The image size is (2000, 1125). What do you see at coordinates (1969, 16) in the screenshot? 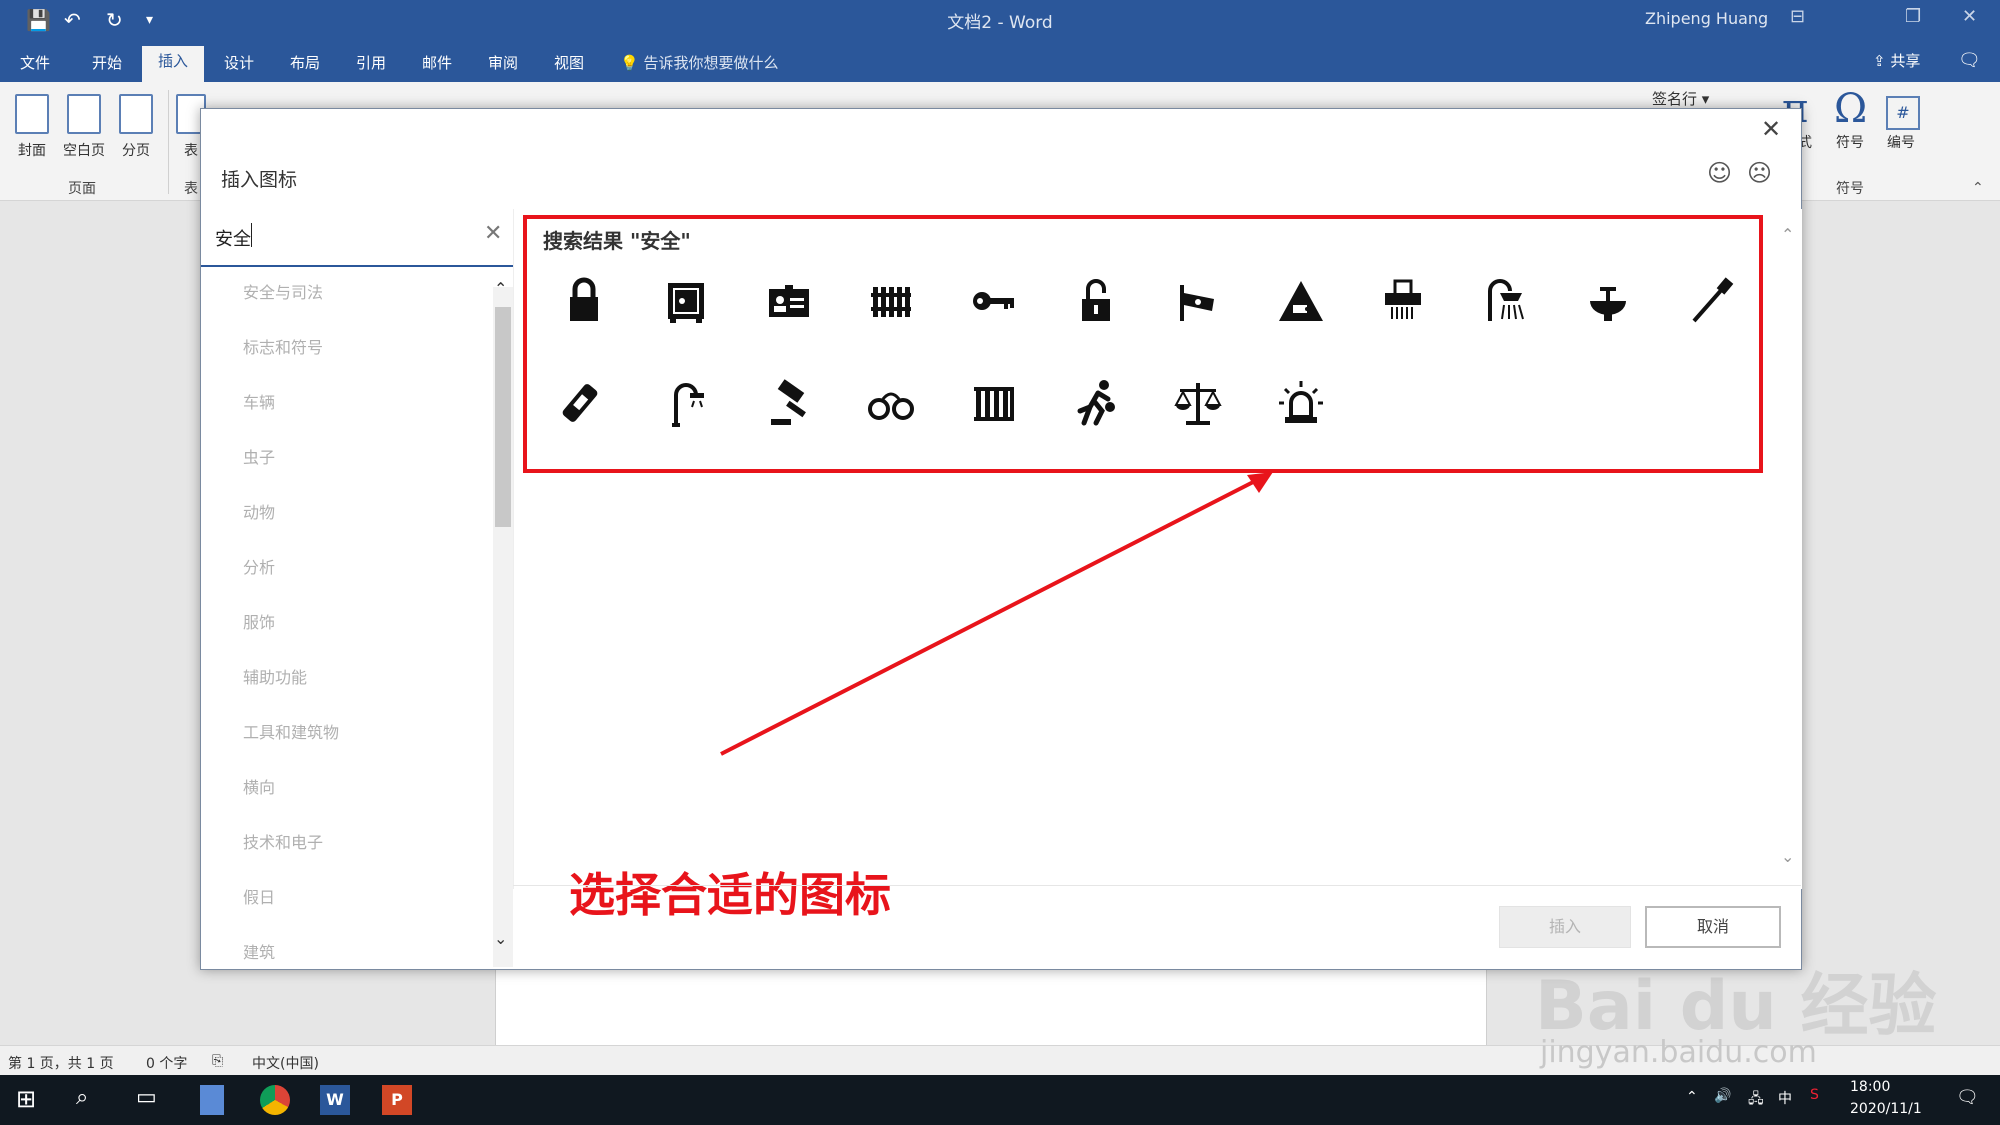
I see `close-window-icon: ✕` at bounding box center [1969, 16].